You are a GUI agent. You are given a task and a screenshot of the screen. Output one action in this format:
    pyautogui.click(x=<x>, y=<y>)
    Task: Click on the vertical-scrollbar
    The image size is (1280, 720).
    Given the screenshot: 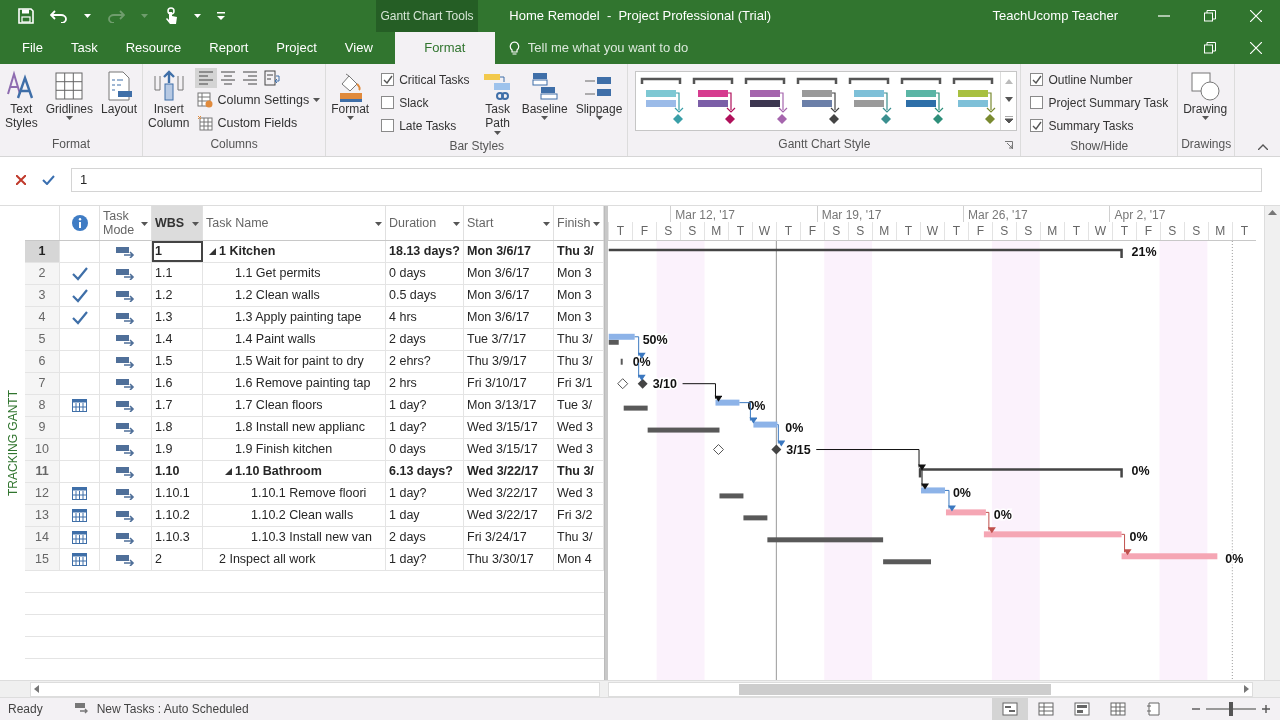 What is the action you would take?
    pyautogui.click(x=1271, y=443)
    